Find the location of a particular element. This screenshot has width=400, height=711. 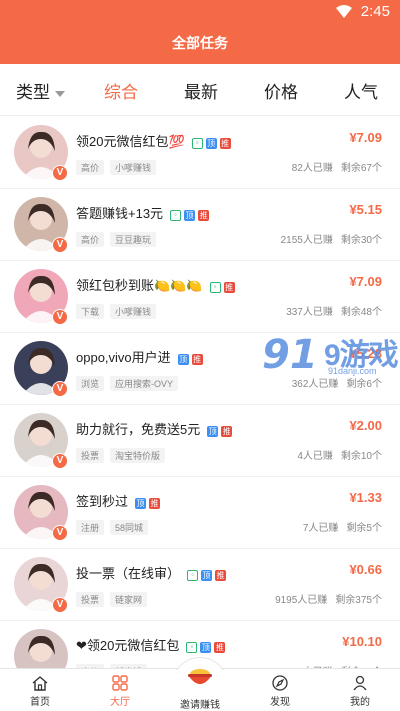

task-category-tag: 浏览 is located at coordinates (90, 383).